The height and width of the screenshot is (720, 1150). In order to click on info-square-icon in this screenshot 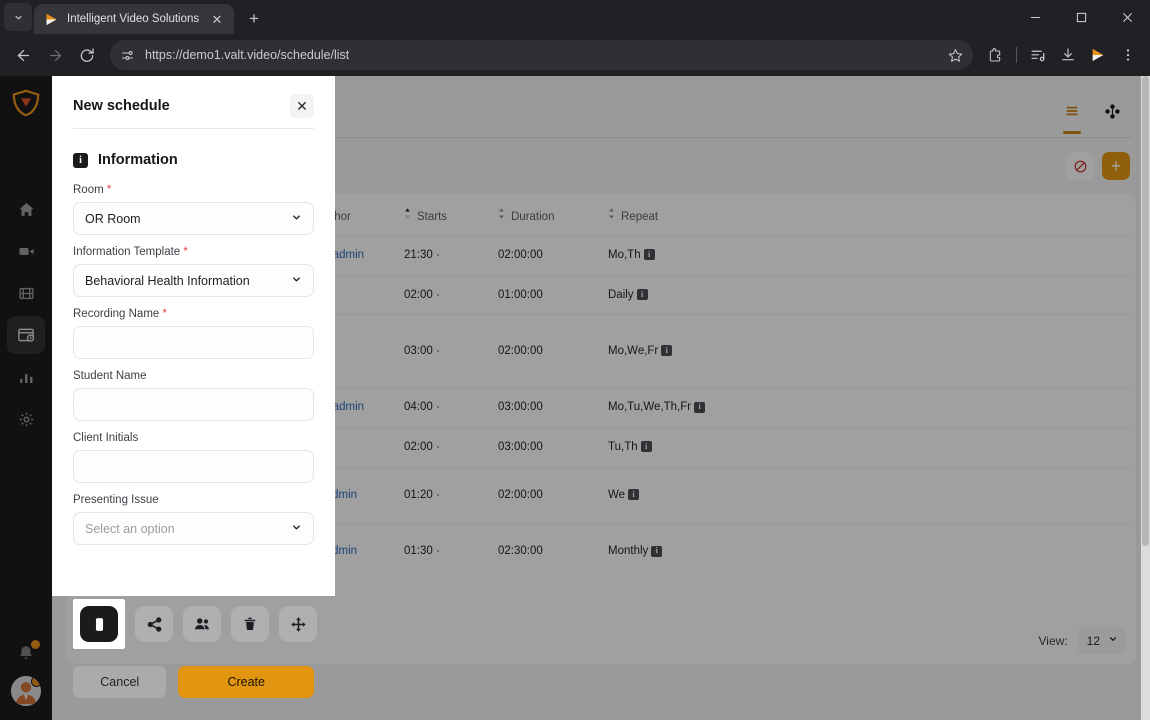, I will do `click(99, 624)`.